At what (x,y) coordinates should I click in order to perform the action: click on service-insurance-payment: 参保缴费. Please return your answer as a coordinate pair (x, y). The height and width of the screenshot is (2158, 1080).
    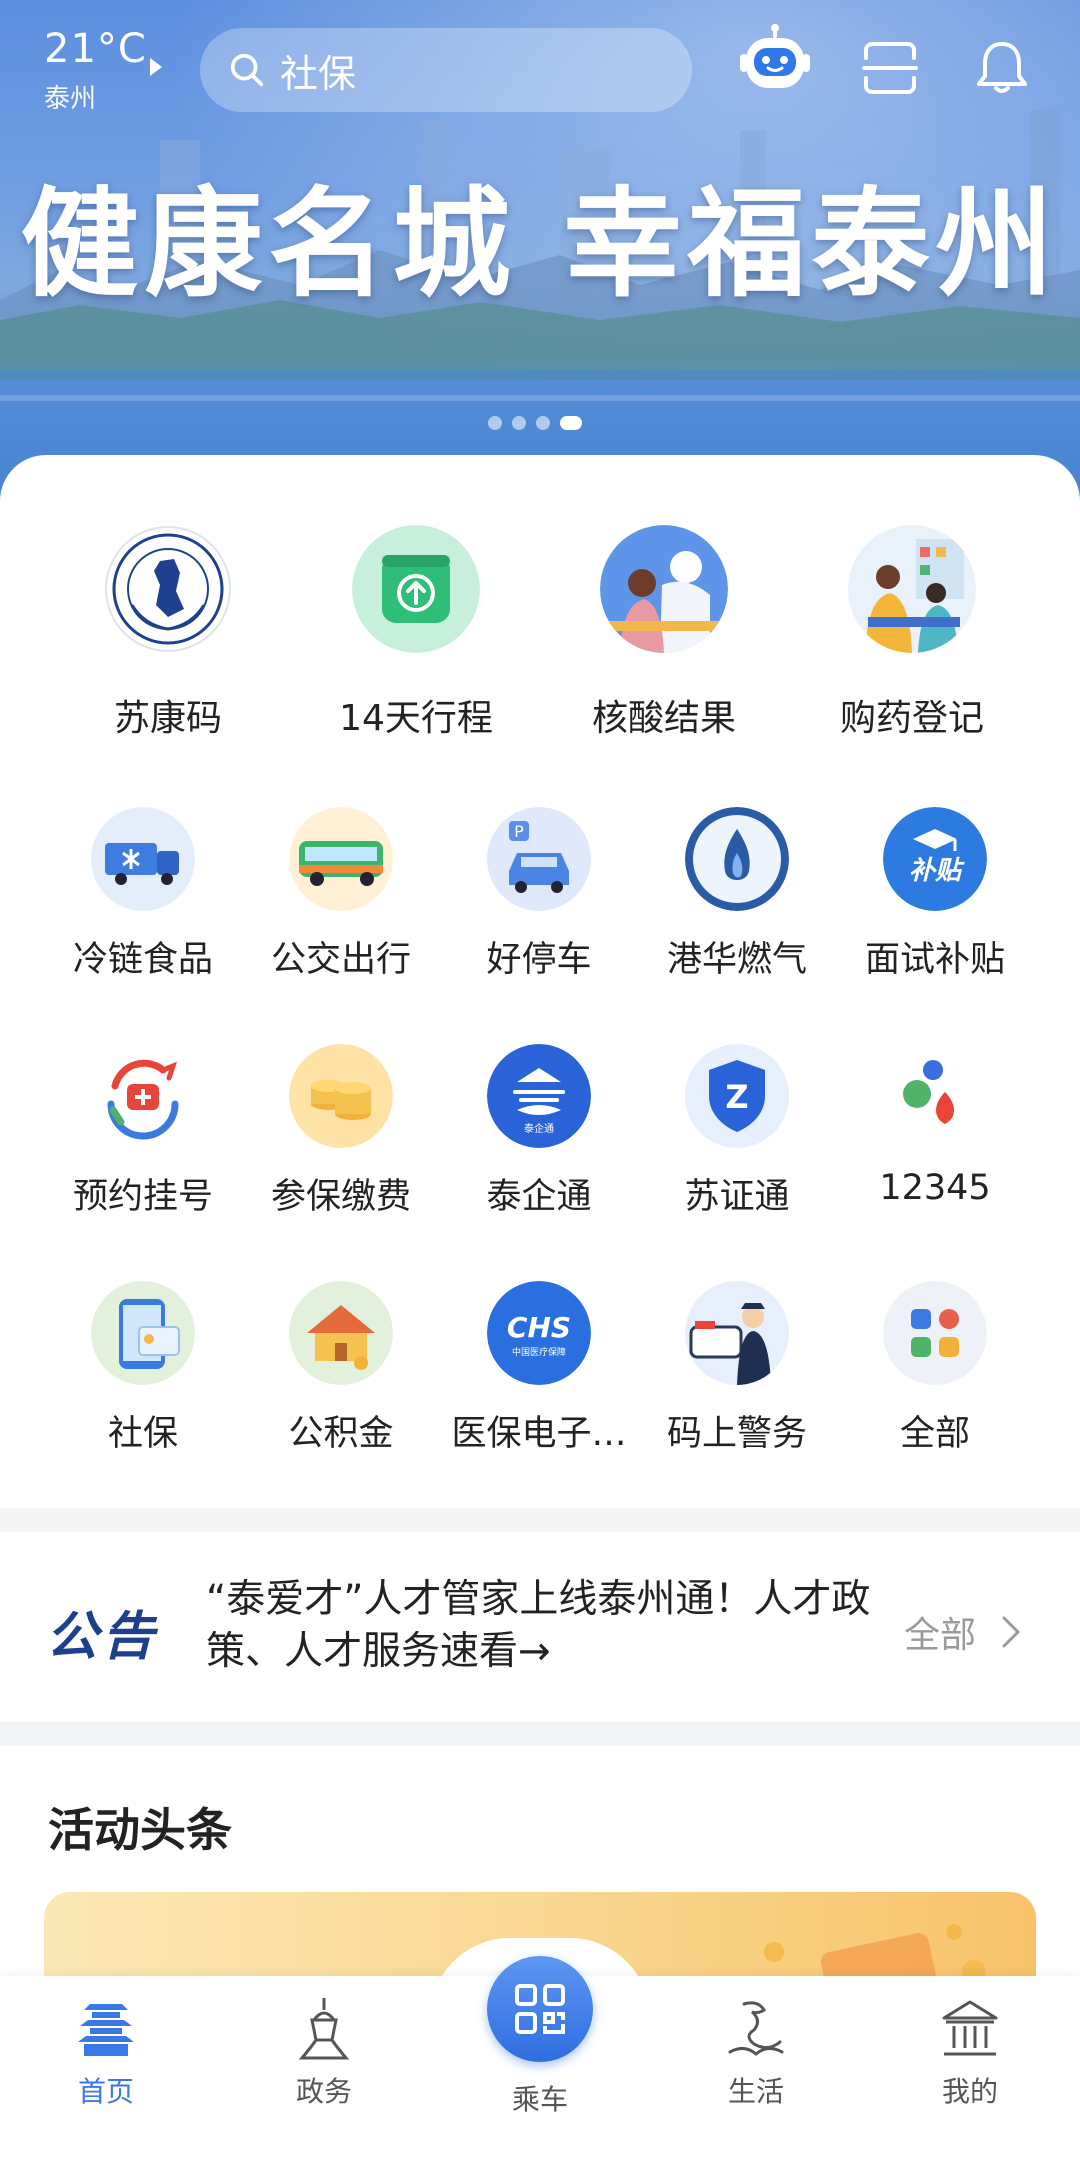
    Looking at the image, I should click on (341, 1131).